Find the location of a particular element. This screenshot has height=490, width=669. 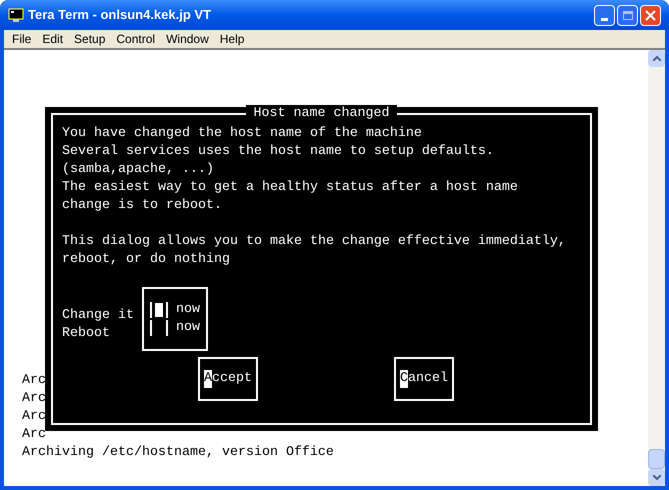

scroll-thumb is located at coordinates (656, 459).